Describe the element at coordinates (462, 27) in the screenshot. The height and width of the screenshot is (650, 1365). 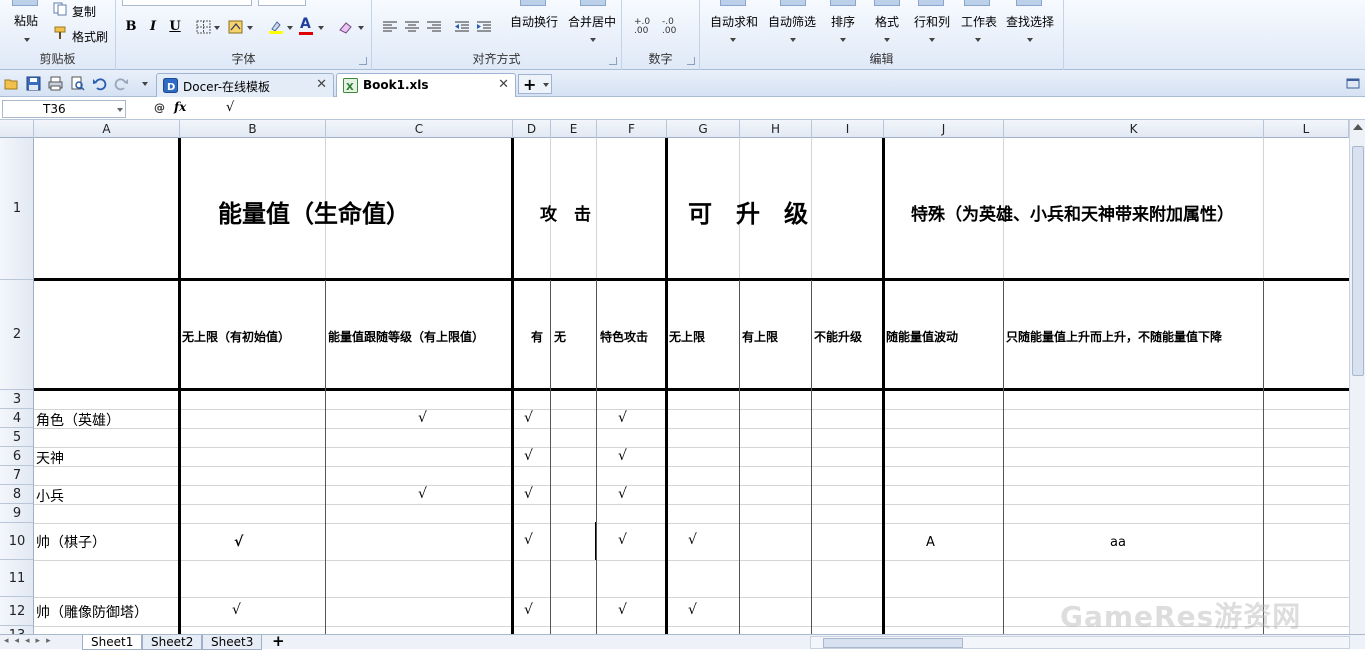
I see `decrease-indent-icon` at that location.